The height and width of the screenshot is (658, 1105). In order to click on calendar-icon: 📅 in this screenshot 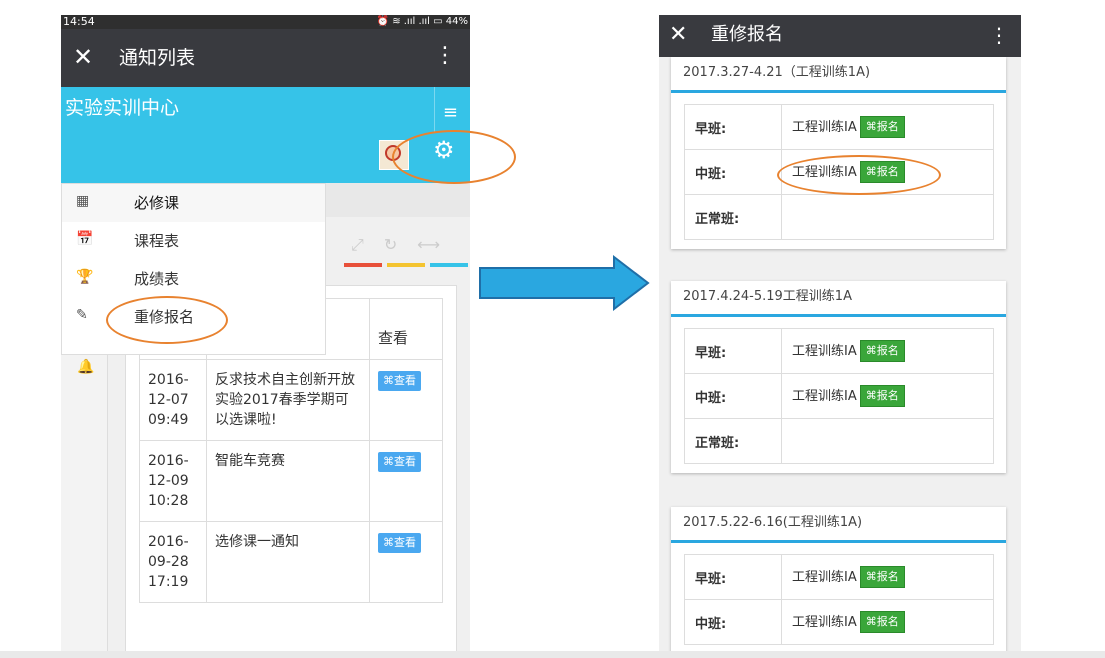, I will do `click(85, 239)`.